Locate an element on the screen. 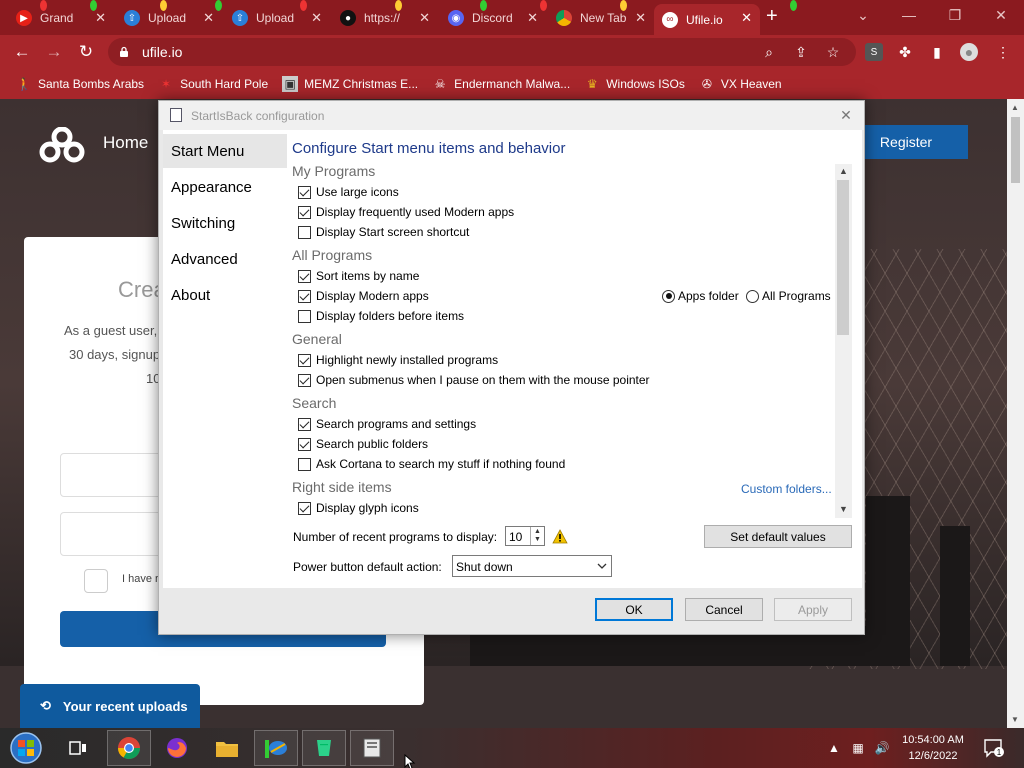 Image resolution: width=1024 pixels, height=768 pixels. power-action-dropdown: Shut down is located at coordinates (532, 566).